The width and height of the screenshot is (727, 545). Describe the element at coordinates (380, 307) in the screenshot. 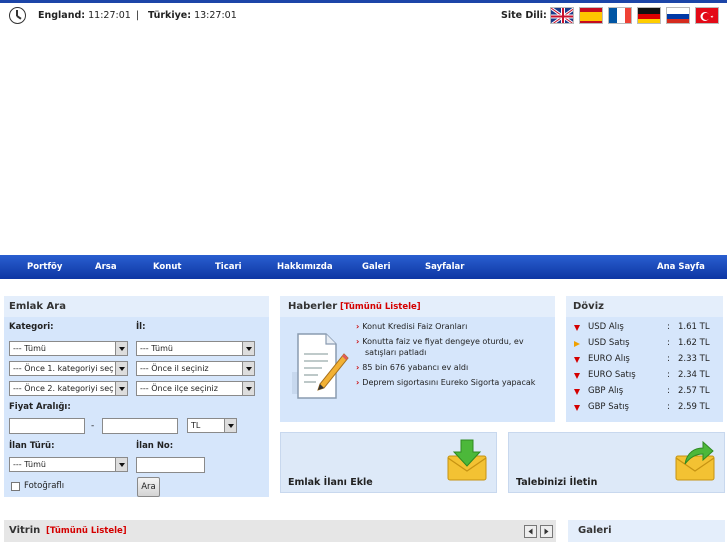

I see `news-list-all-link: [Tümünü Listele]` at that location.